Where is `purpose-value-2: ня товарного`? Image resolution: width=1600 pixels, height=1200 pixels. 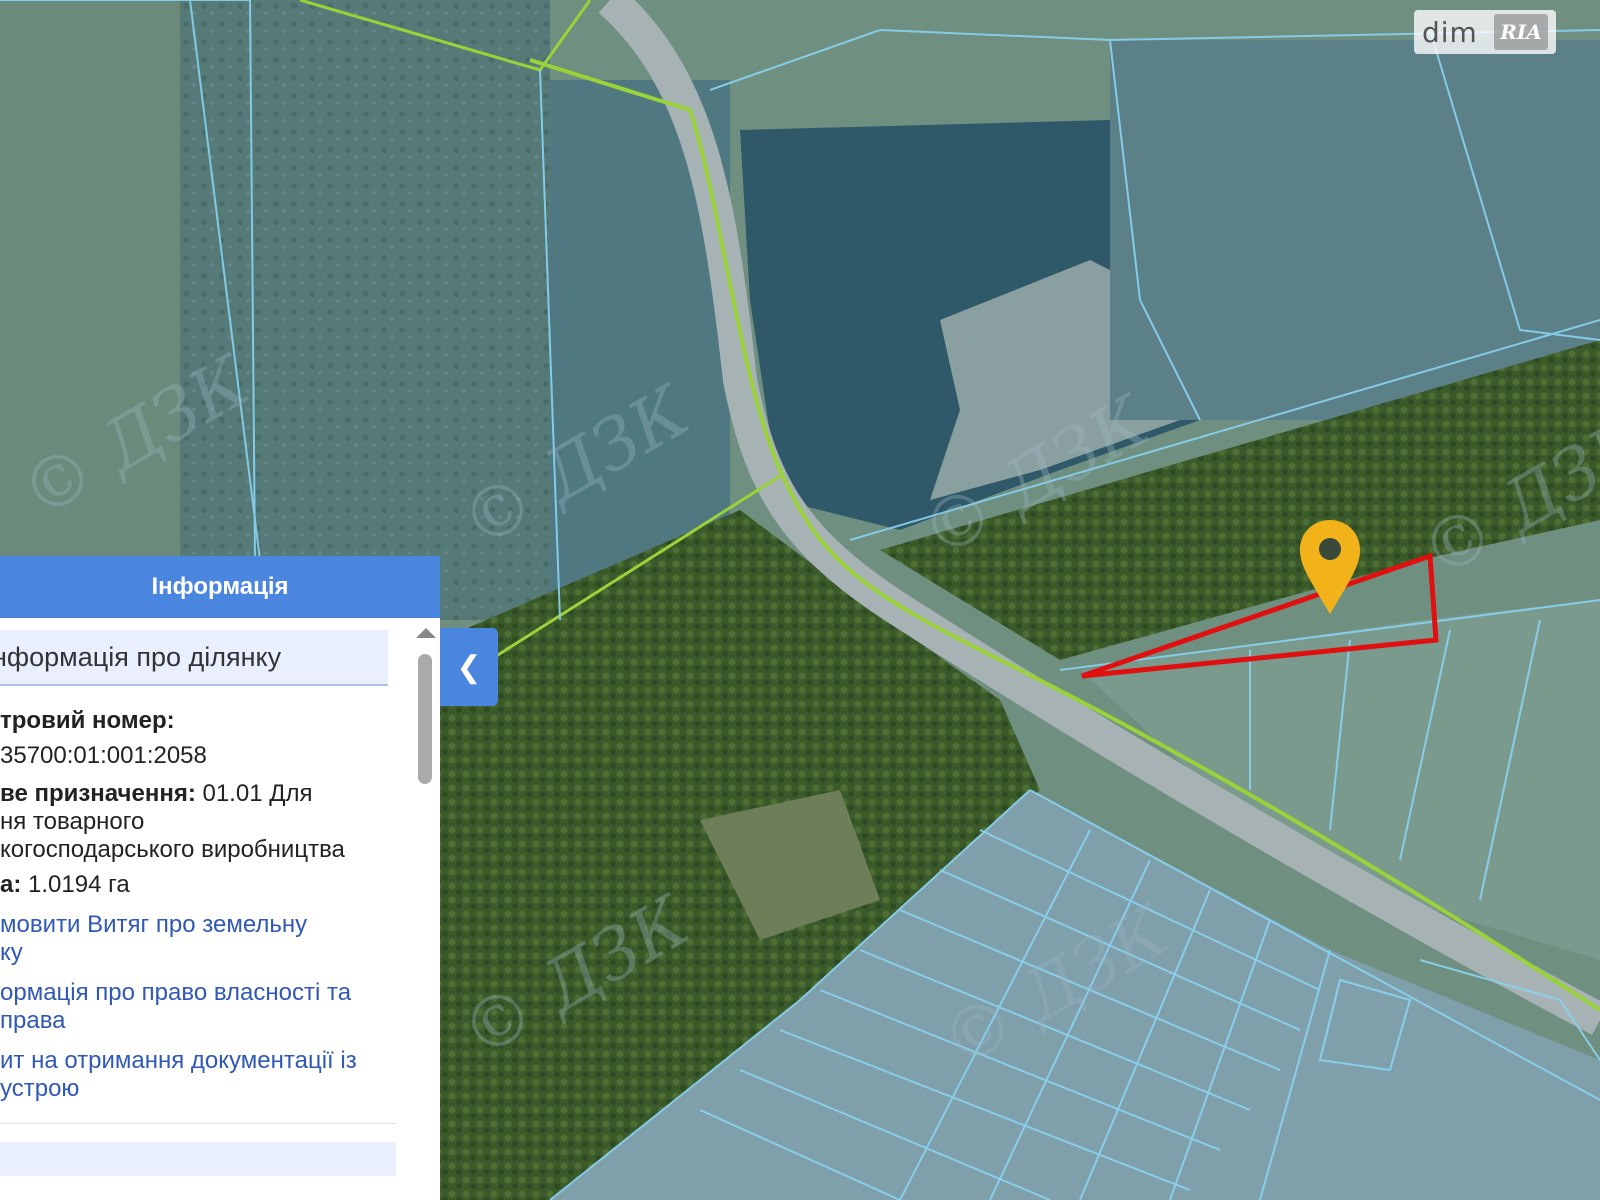
purpose-value-2: ня товарного is located at coordinates (72, 821).